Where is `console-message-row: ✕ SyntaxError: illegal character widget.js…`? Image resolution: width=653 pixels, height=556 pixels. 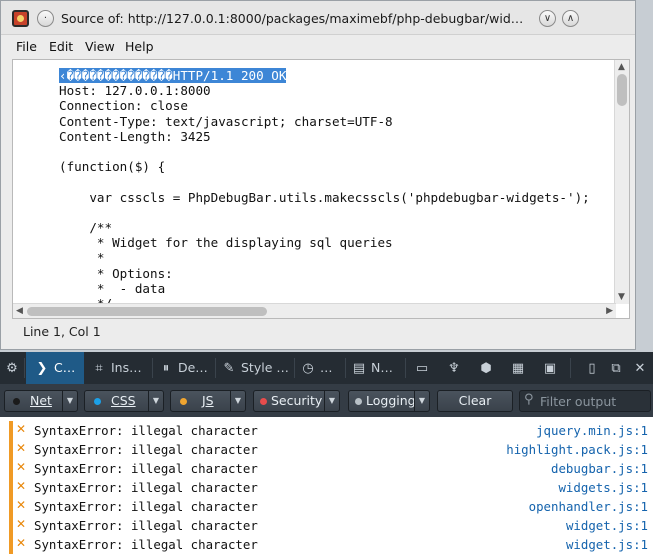
console-message-row: ✕ SyntaxError: illegal character widget.js… is located at coordinates (326, 544).